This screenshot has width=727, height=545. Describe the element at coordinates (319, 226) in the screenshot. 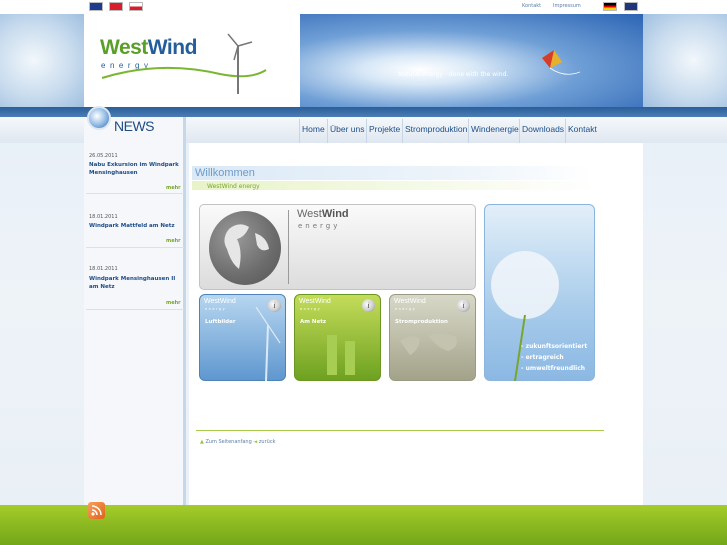

I see `intro-logo-energy: energy` at that location.